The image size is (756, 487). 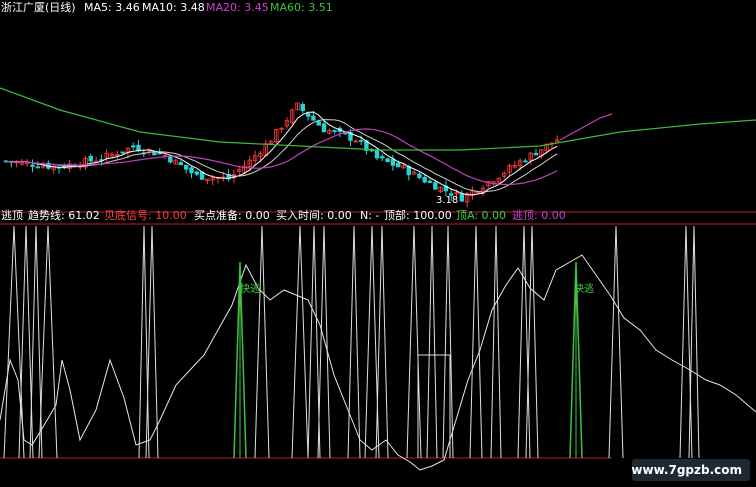 I want to click on stock-name-title: 浙江广厦(日线), so click(x=38, y=7).